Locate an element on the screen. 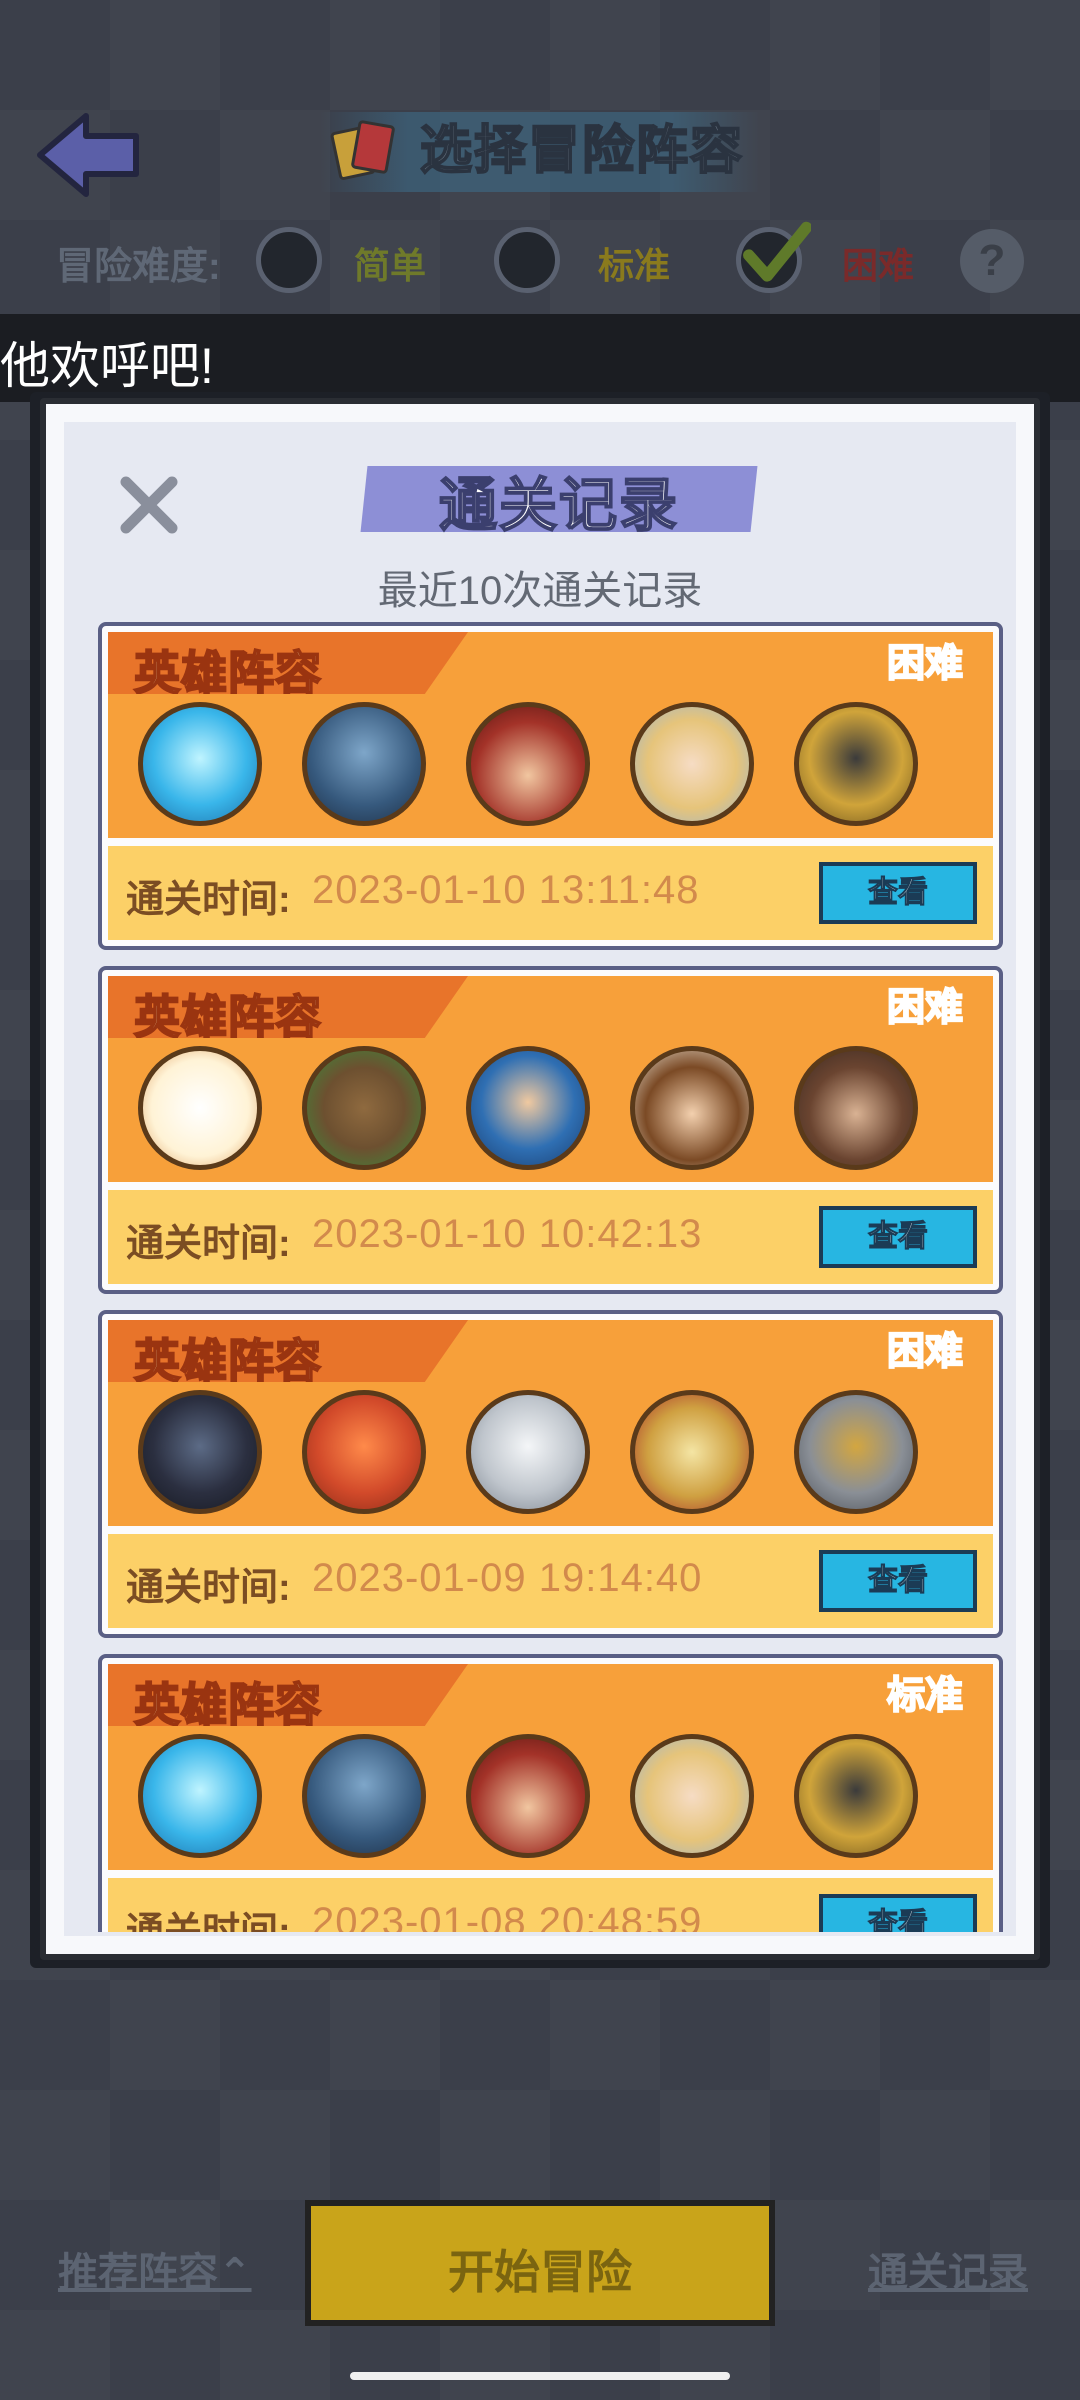 This screenshot has height=2400, width=1080. record-card: 英雄阵容 标准 通关时间: 2023-01-08 20:48:59 查看 is located at coordinates (550, 1793).